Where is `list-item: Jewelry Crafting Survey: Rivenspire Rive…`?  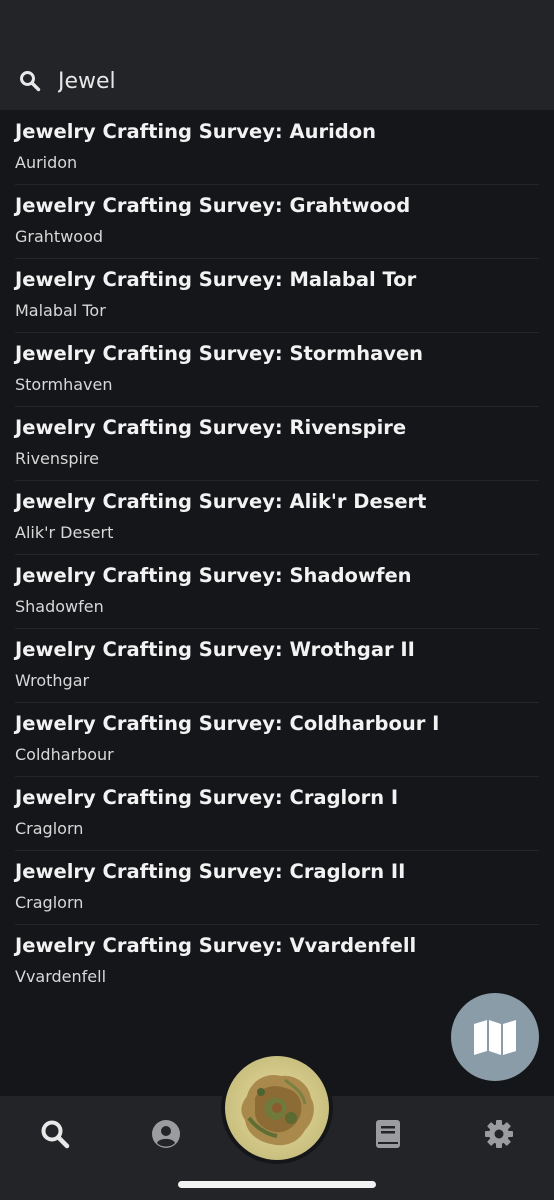
list-item: Jewelry Crafting Survey: Rivenspire Rive… is located at coordinates (277, 444).